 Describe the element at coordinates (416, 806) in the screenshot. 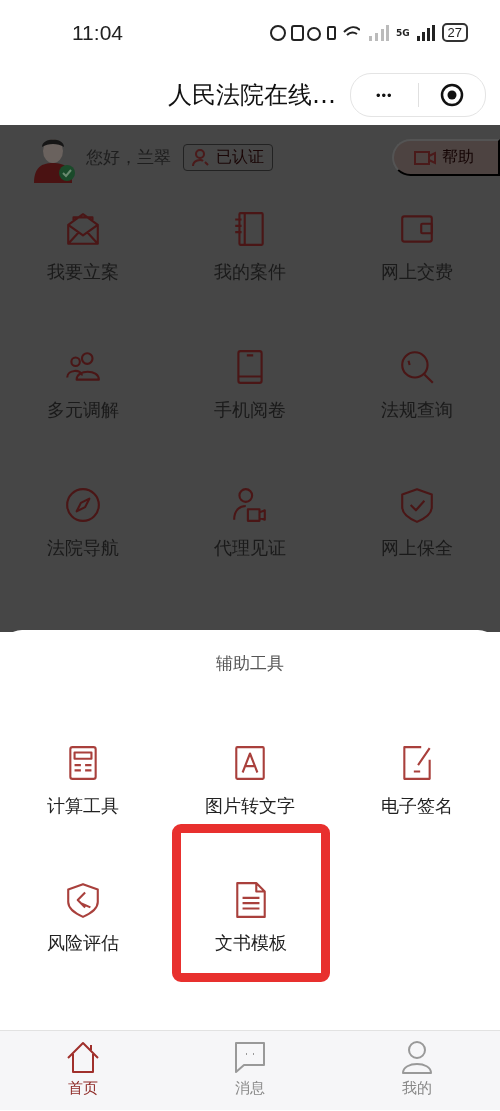

I see `tool-label: 电子签名` at that location.